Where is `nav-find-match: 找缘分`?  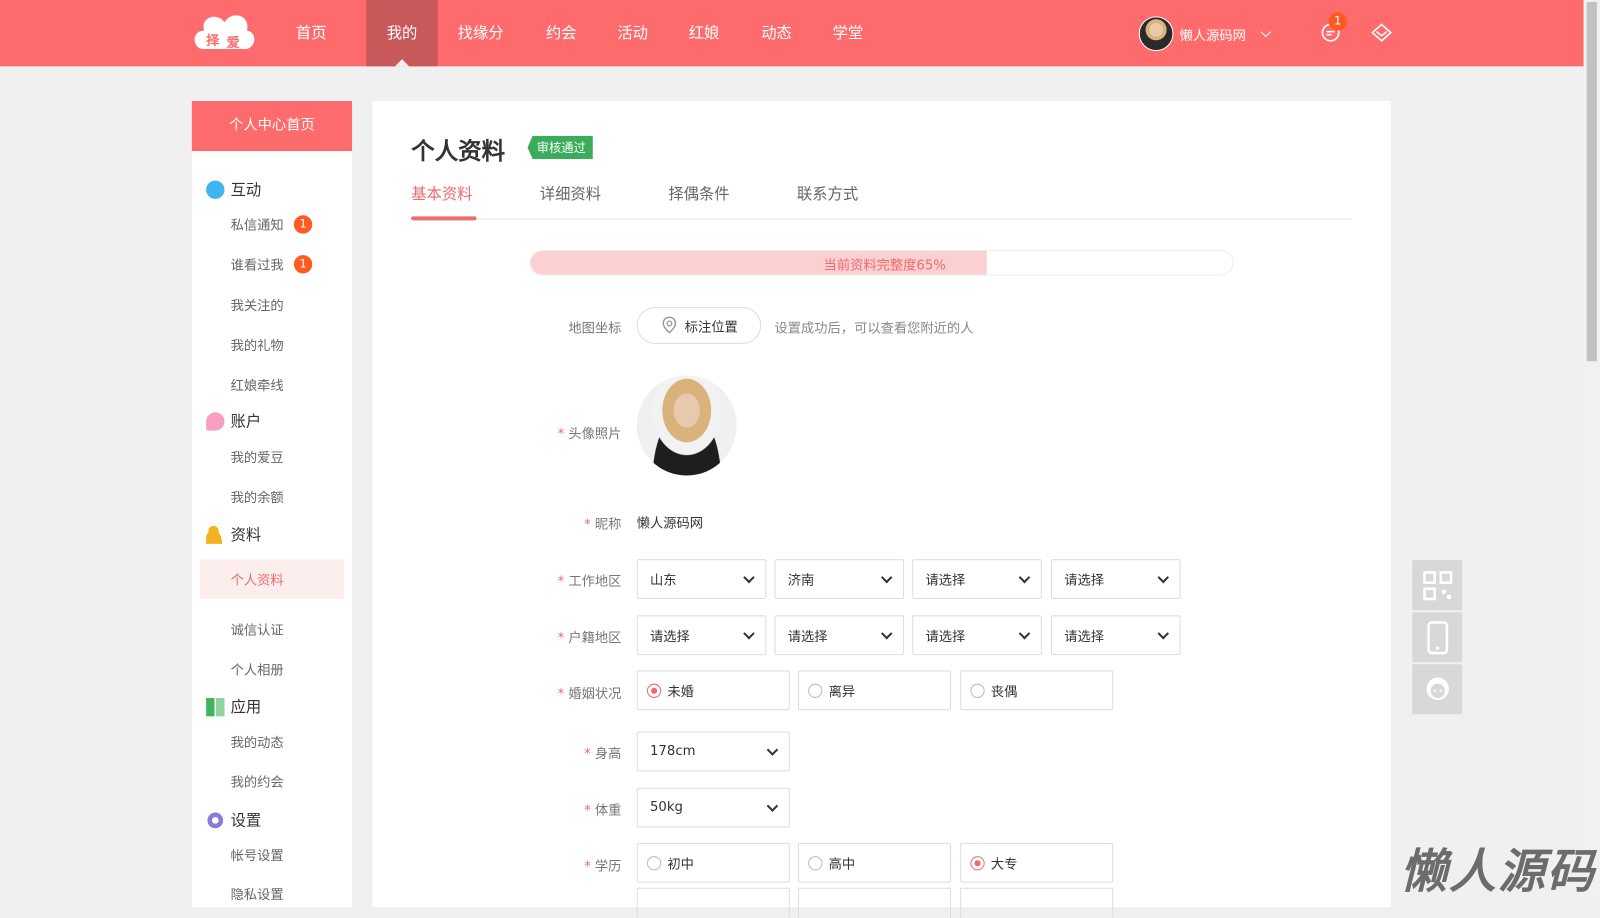 nav-find-match: 找缘分 is located at coordinates (480, 33).